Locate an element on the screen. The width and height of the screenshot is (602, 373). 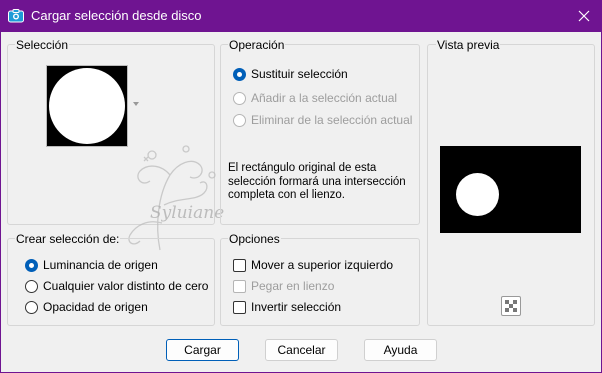
crear-seleccion-legend: Crear selección de: is located at coordinates (68, 239).